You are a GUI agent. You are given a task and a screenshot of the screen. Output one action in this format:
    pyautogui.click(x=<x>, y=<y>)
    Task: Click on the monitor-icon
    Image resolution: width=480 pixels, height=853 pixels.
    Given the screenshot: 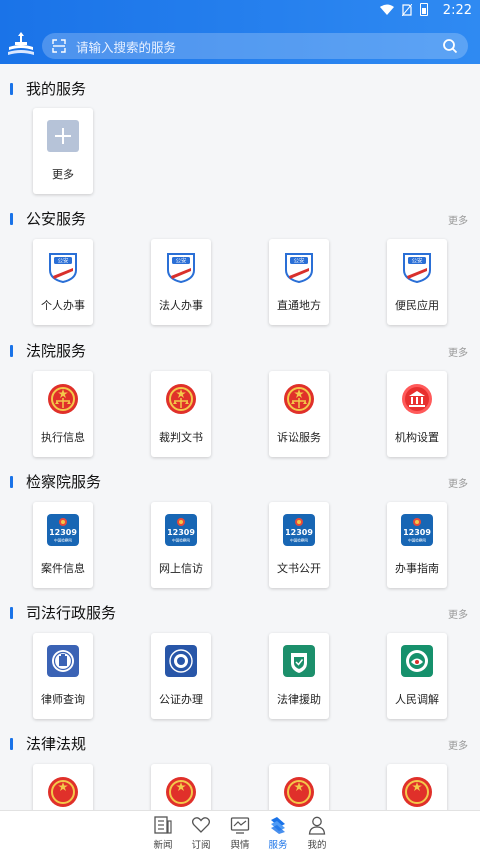 What is the action you would take?
    pyautogui.click(x=240, y=825)
    